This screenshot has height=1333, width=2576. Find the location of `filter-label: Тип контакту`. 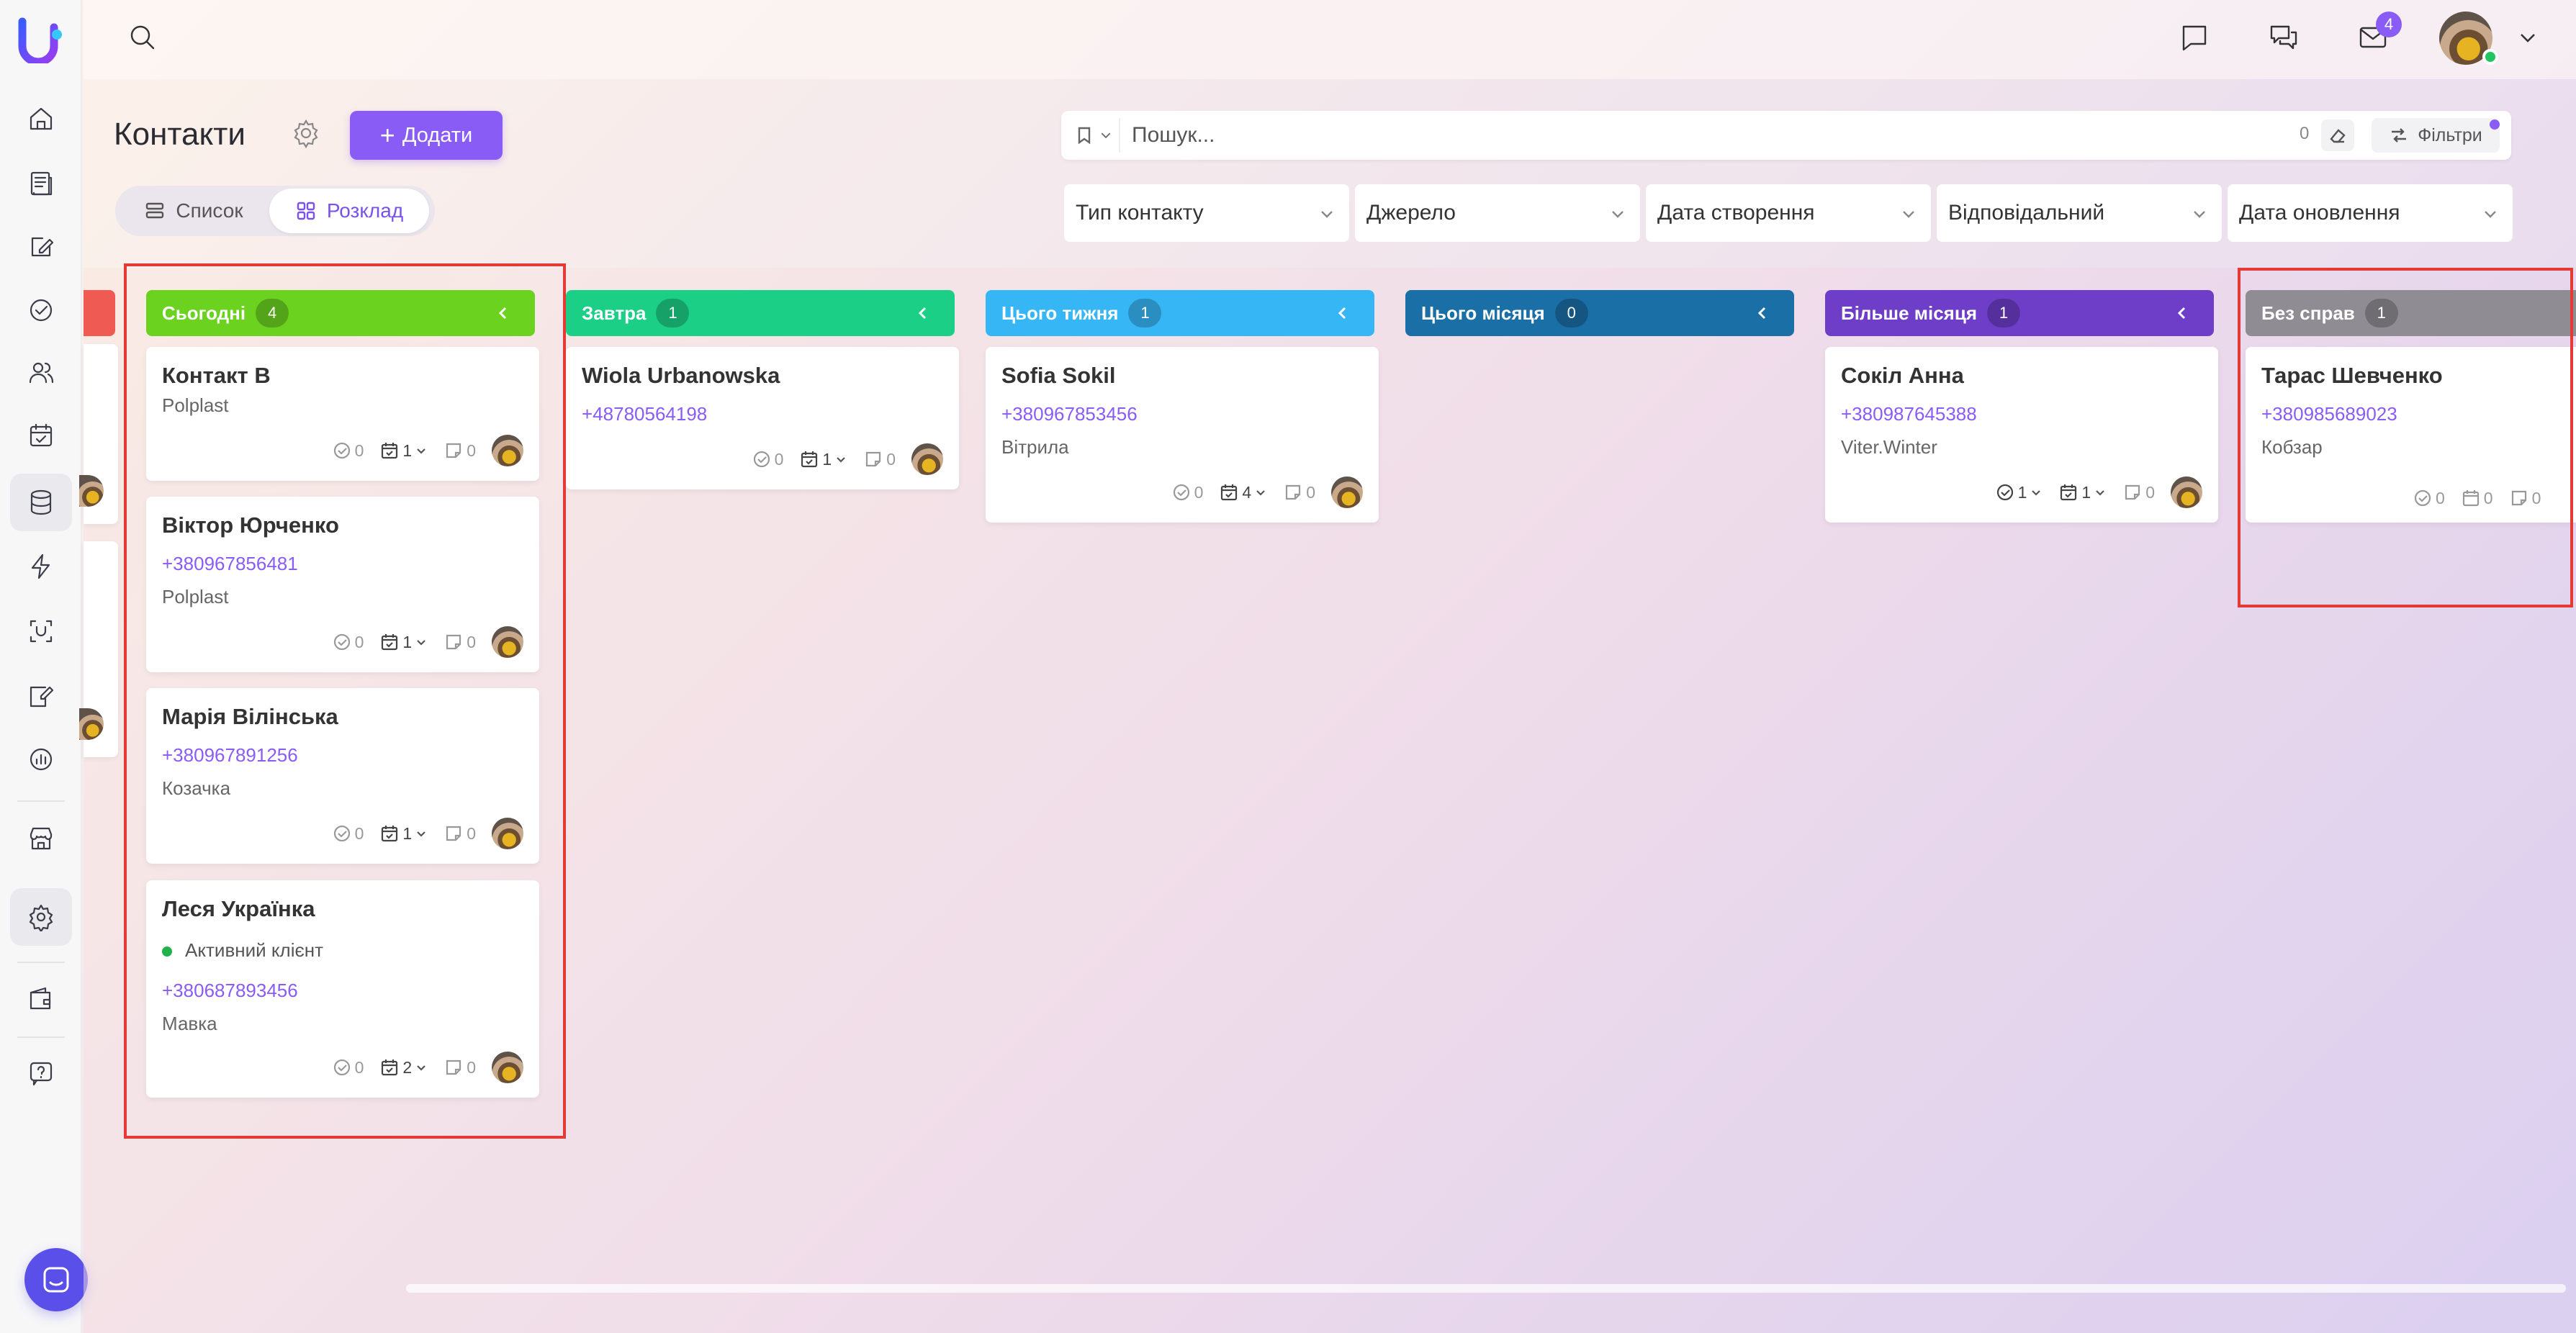

filter-label: Тип контакту is located at coordinates (1140, 213).